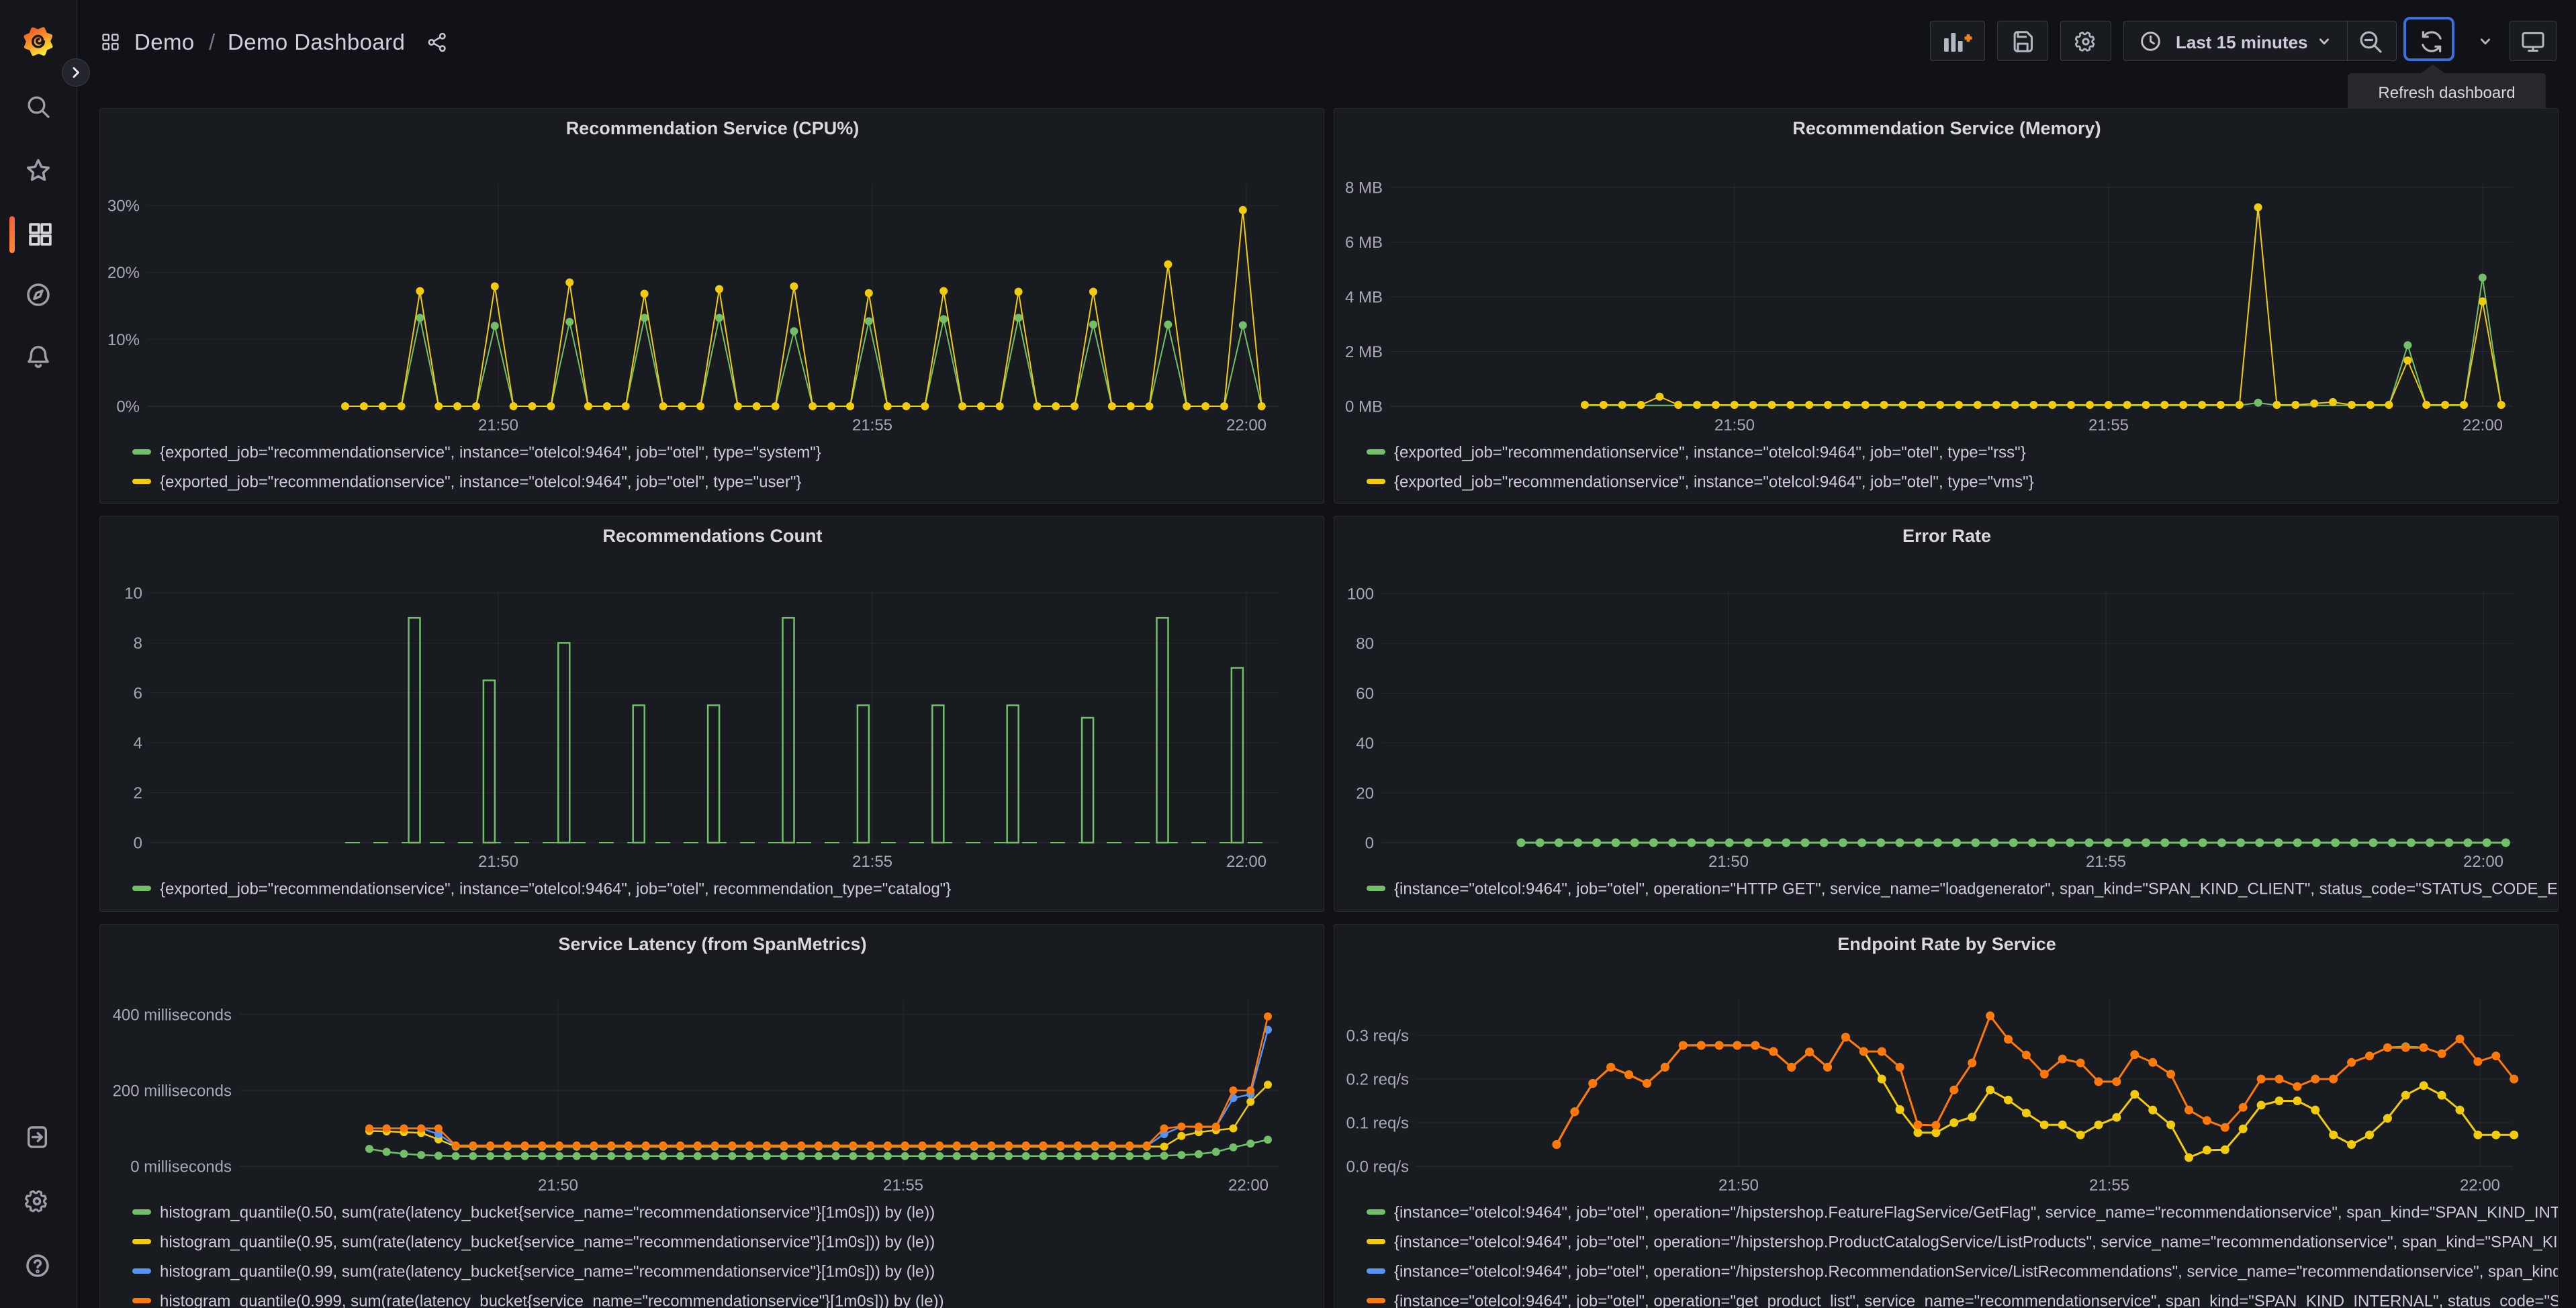  What do you see at coordinates (128, 407) in the screenshot?
I see `svg-text: 0%` at bounding box center [128, 407].